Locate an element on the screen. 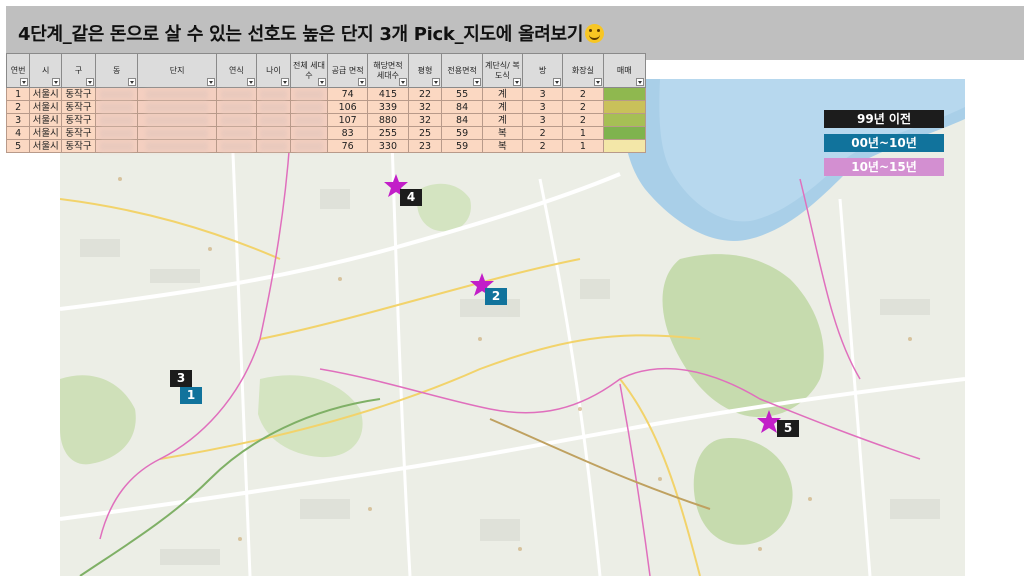 Image resolution: width=1030 pixels, height=586 pixels. cell-no: 3 is located at coordinates (18, 120).